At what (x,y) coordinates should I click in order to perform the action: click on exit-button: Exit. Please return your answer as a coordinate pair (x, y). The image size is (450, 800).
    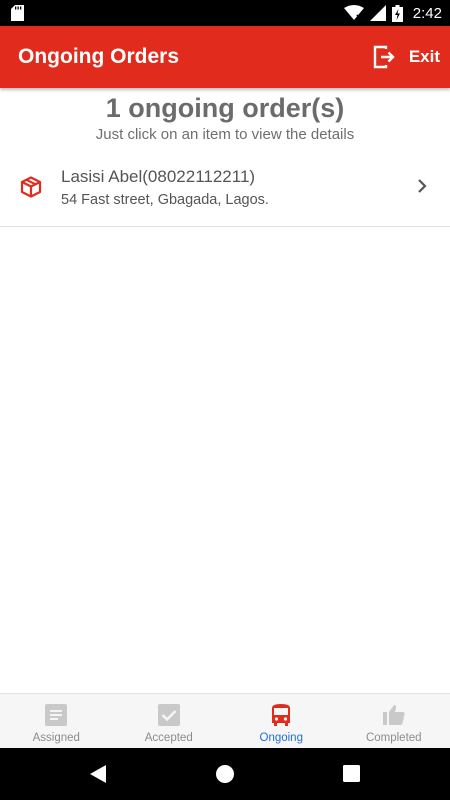
    Looking at the image, I should click on (406, 57).